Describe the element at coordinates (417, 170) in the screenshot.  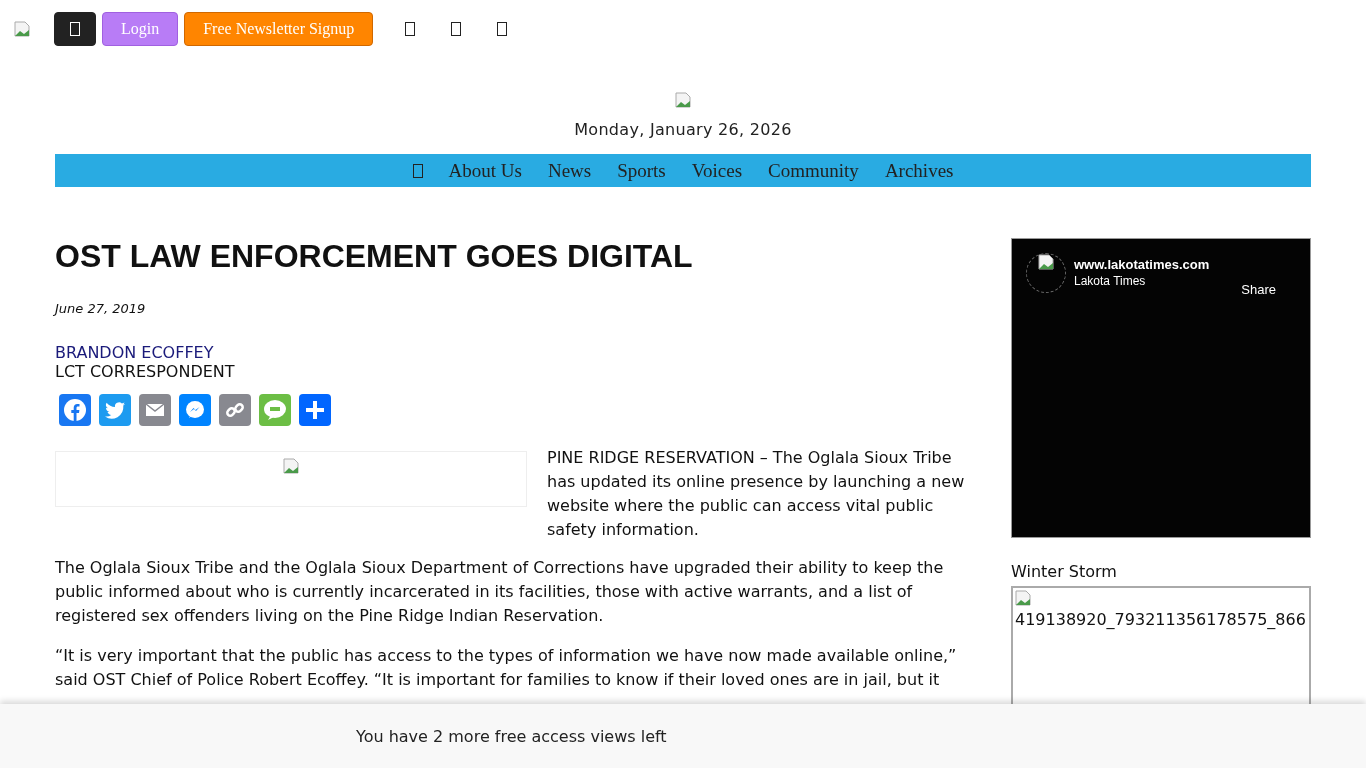
I see `home-glyph-icon` at that location.